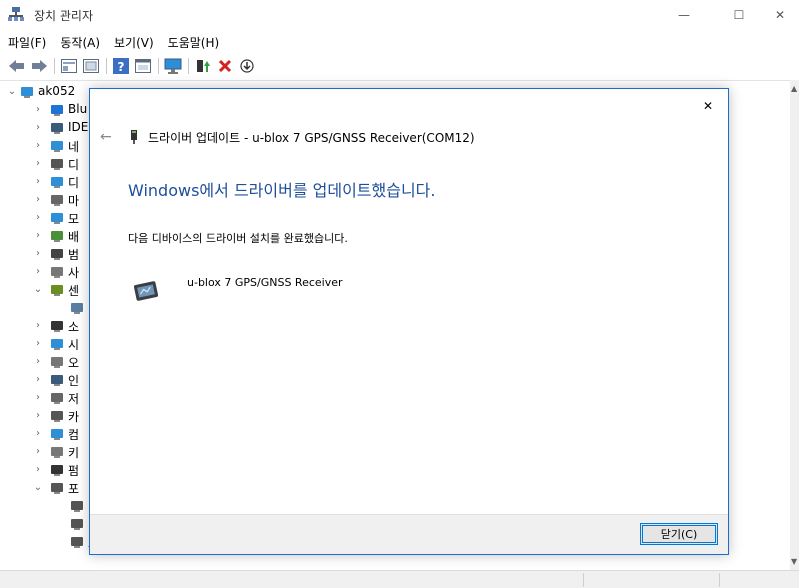  What do you see at coordinates (143, 66) in the screenshot?
I see `view-icon` at bounding box center [143, 66].